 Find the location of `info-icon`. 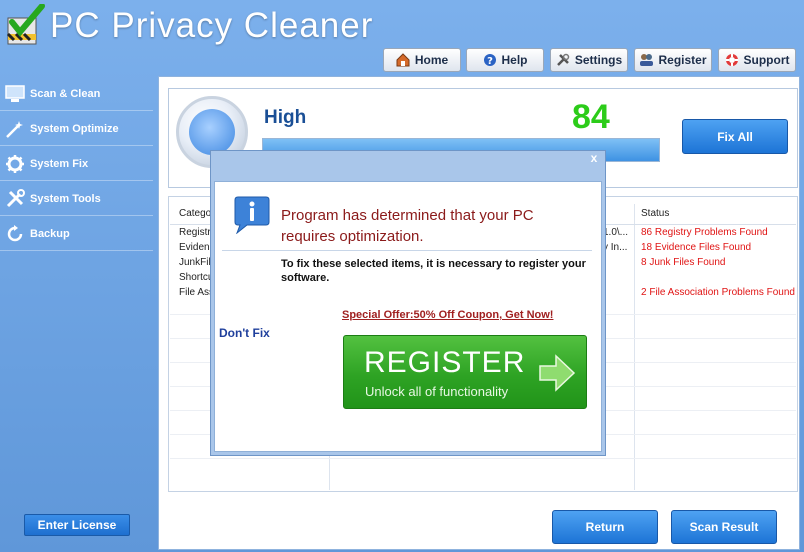

info-icon is located at coordinates (252, 215).